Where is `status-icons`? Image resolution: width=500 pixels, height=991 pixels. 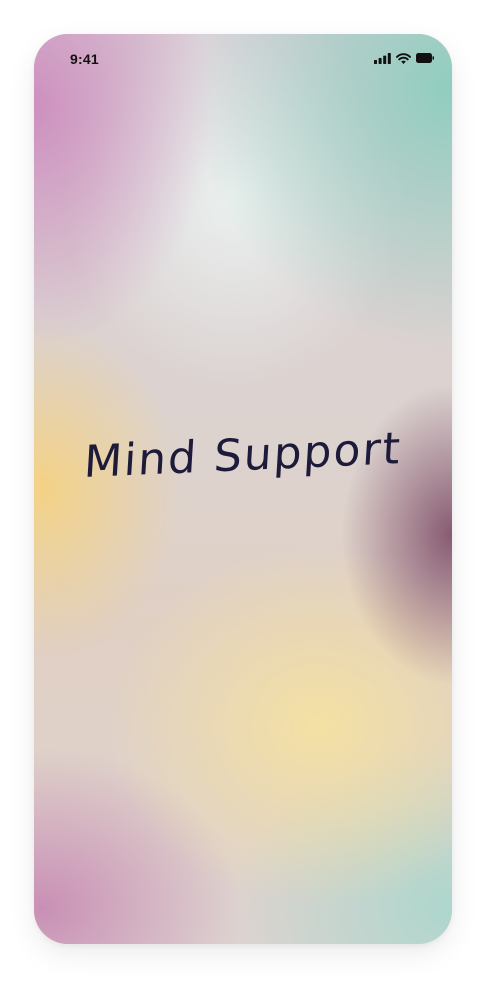
status-icons is located at coordinates (404, 58).